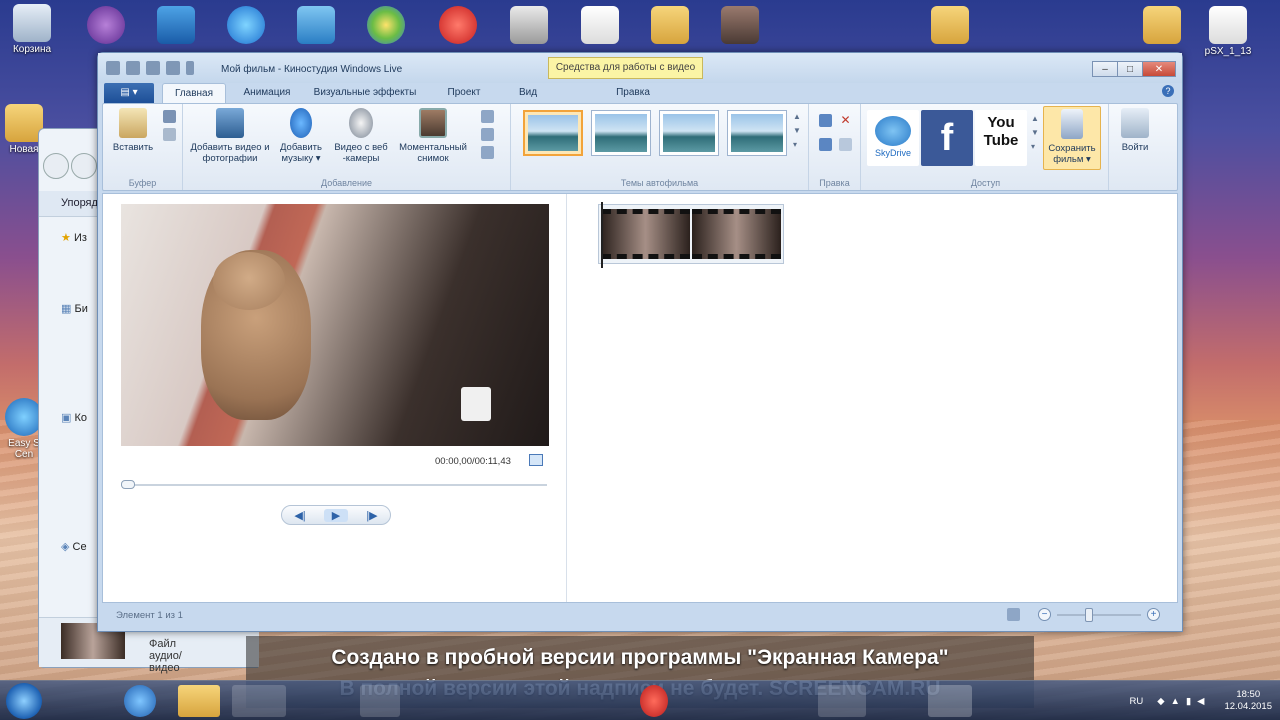  What do you see at coordinates (365, 93) in the screenshot?
I see `tab-visual-effects: Визуальные эффекты` at bounding box center [365, 93].